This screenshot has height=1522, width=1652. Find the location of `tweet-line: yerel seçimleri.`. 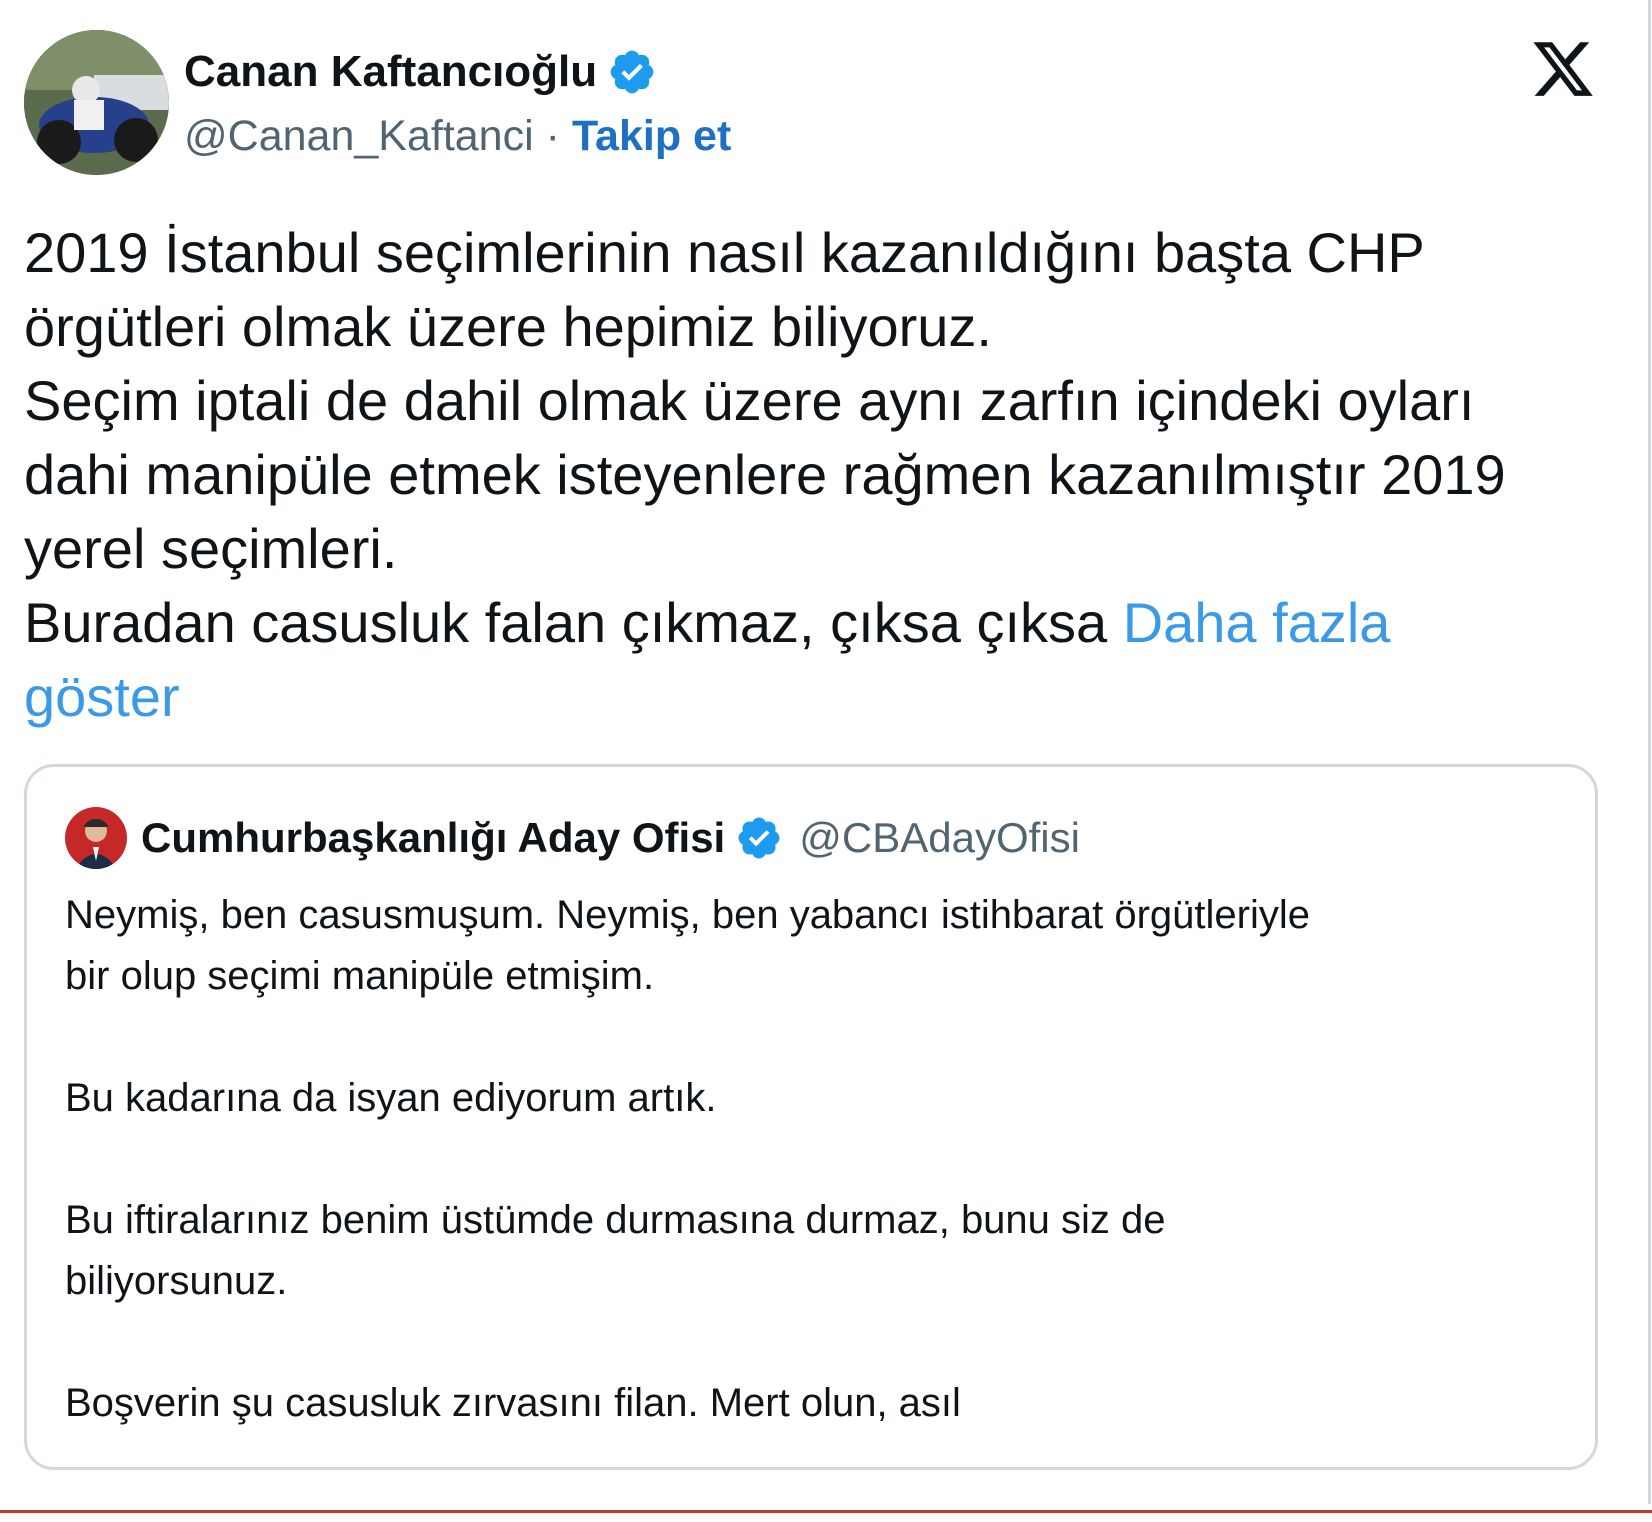

tweet-line: yerel seçimleri. is located at coordinates (211, 548).